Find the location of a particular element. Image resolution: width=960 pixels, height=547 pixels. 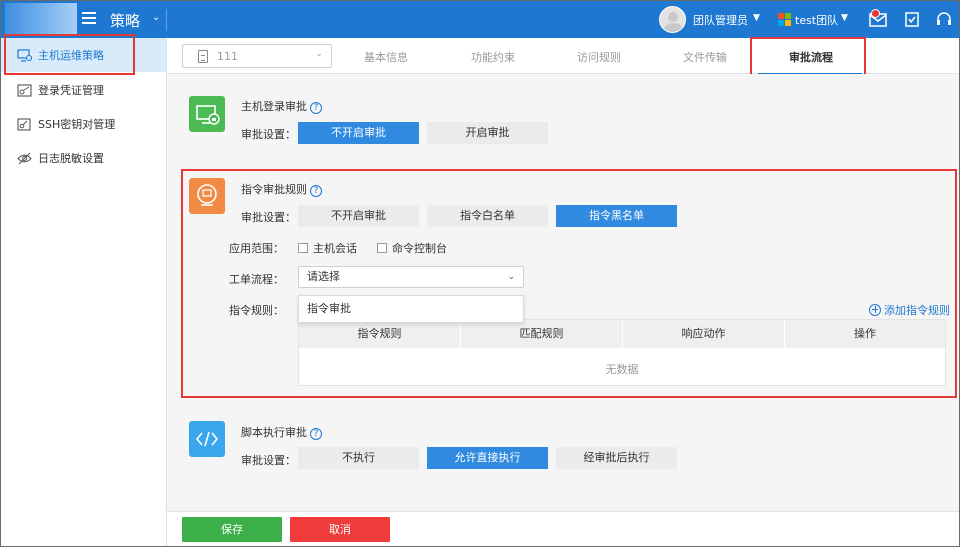

host-login-option-off: 不开启审批 is located at coordinates (358, 133).